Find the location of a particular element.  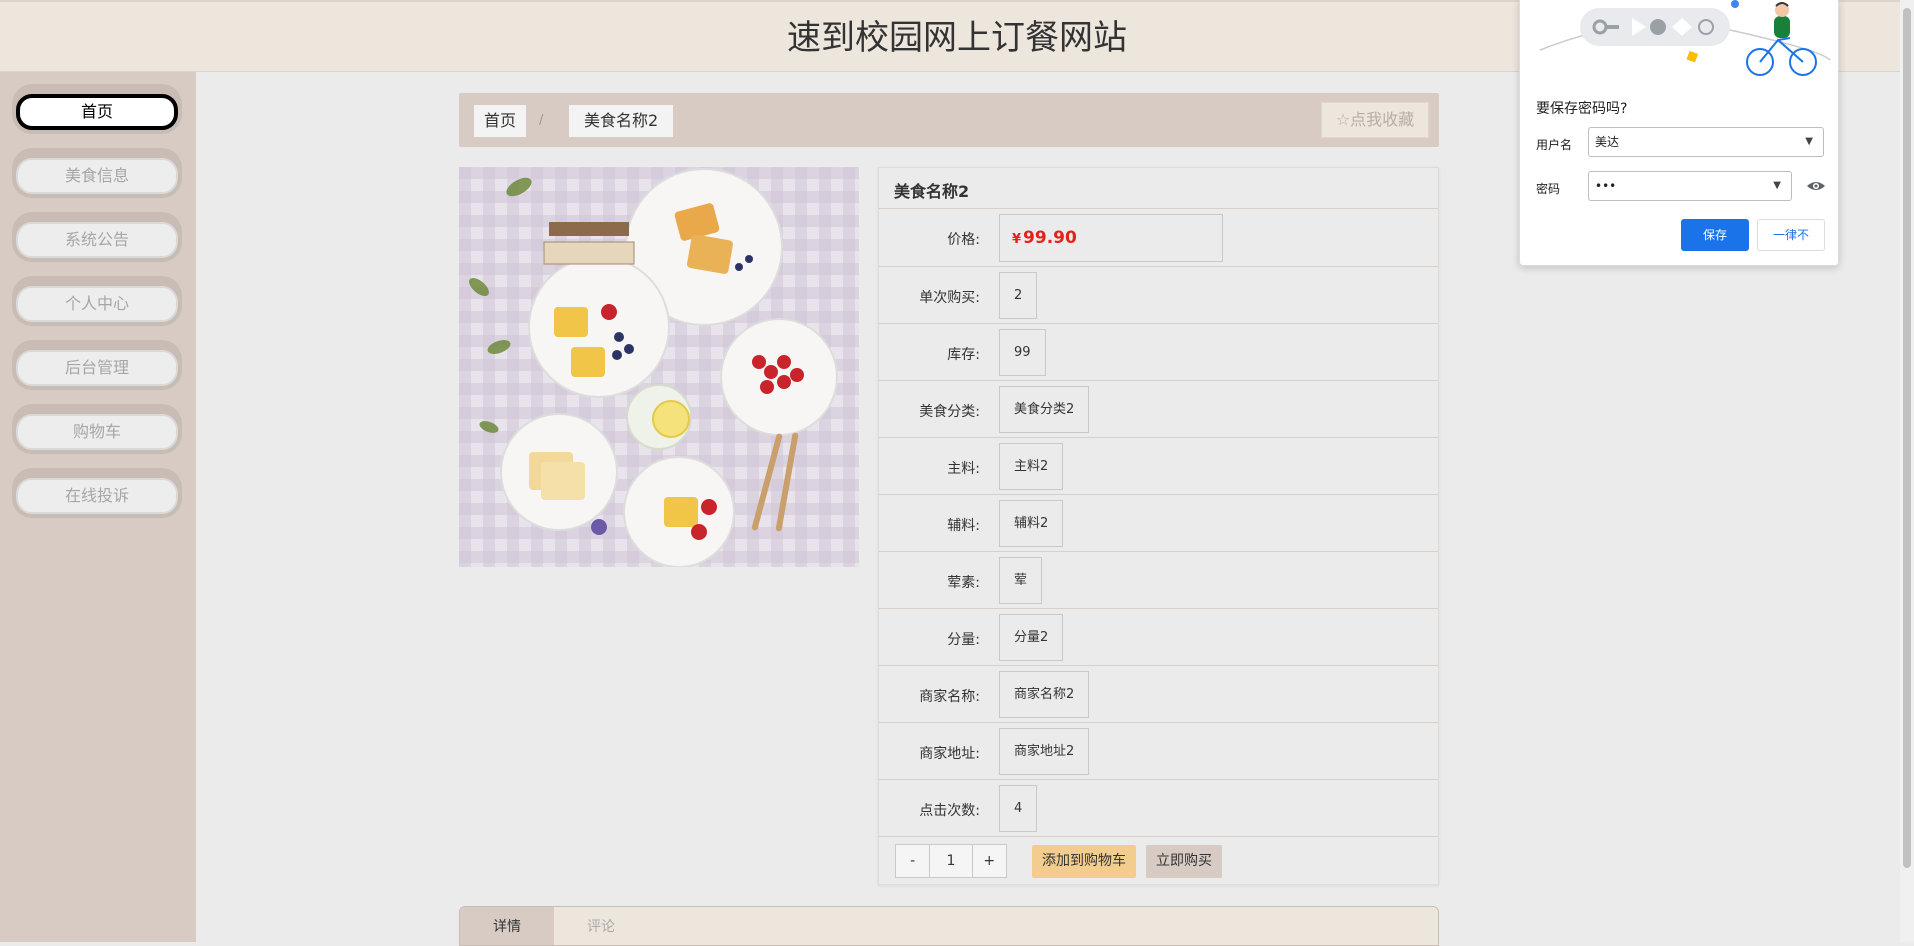

actions-divider is located at coordinates (1158, 836).